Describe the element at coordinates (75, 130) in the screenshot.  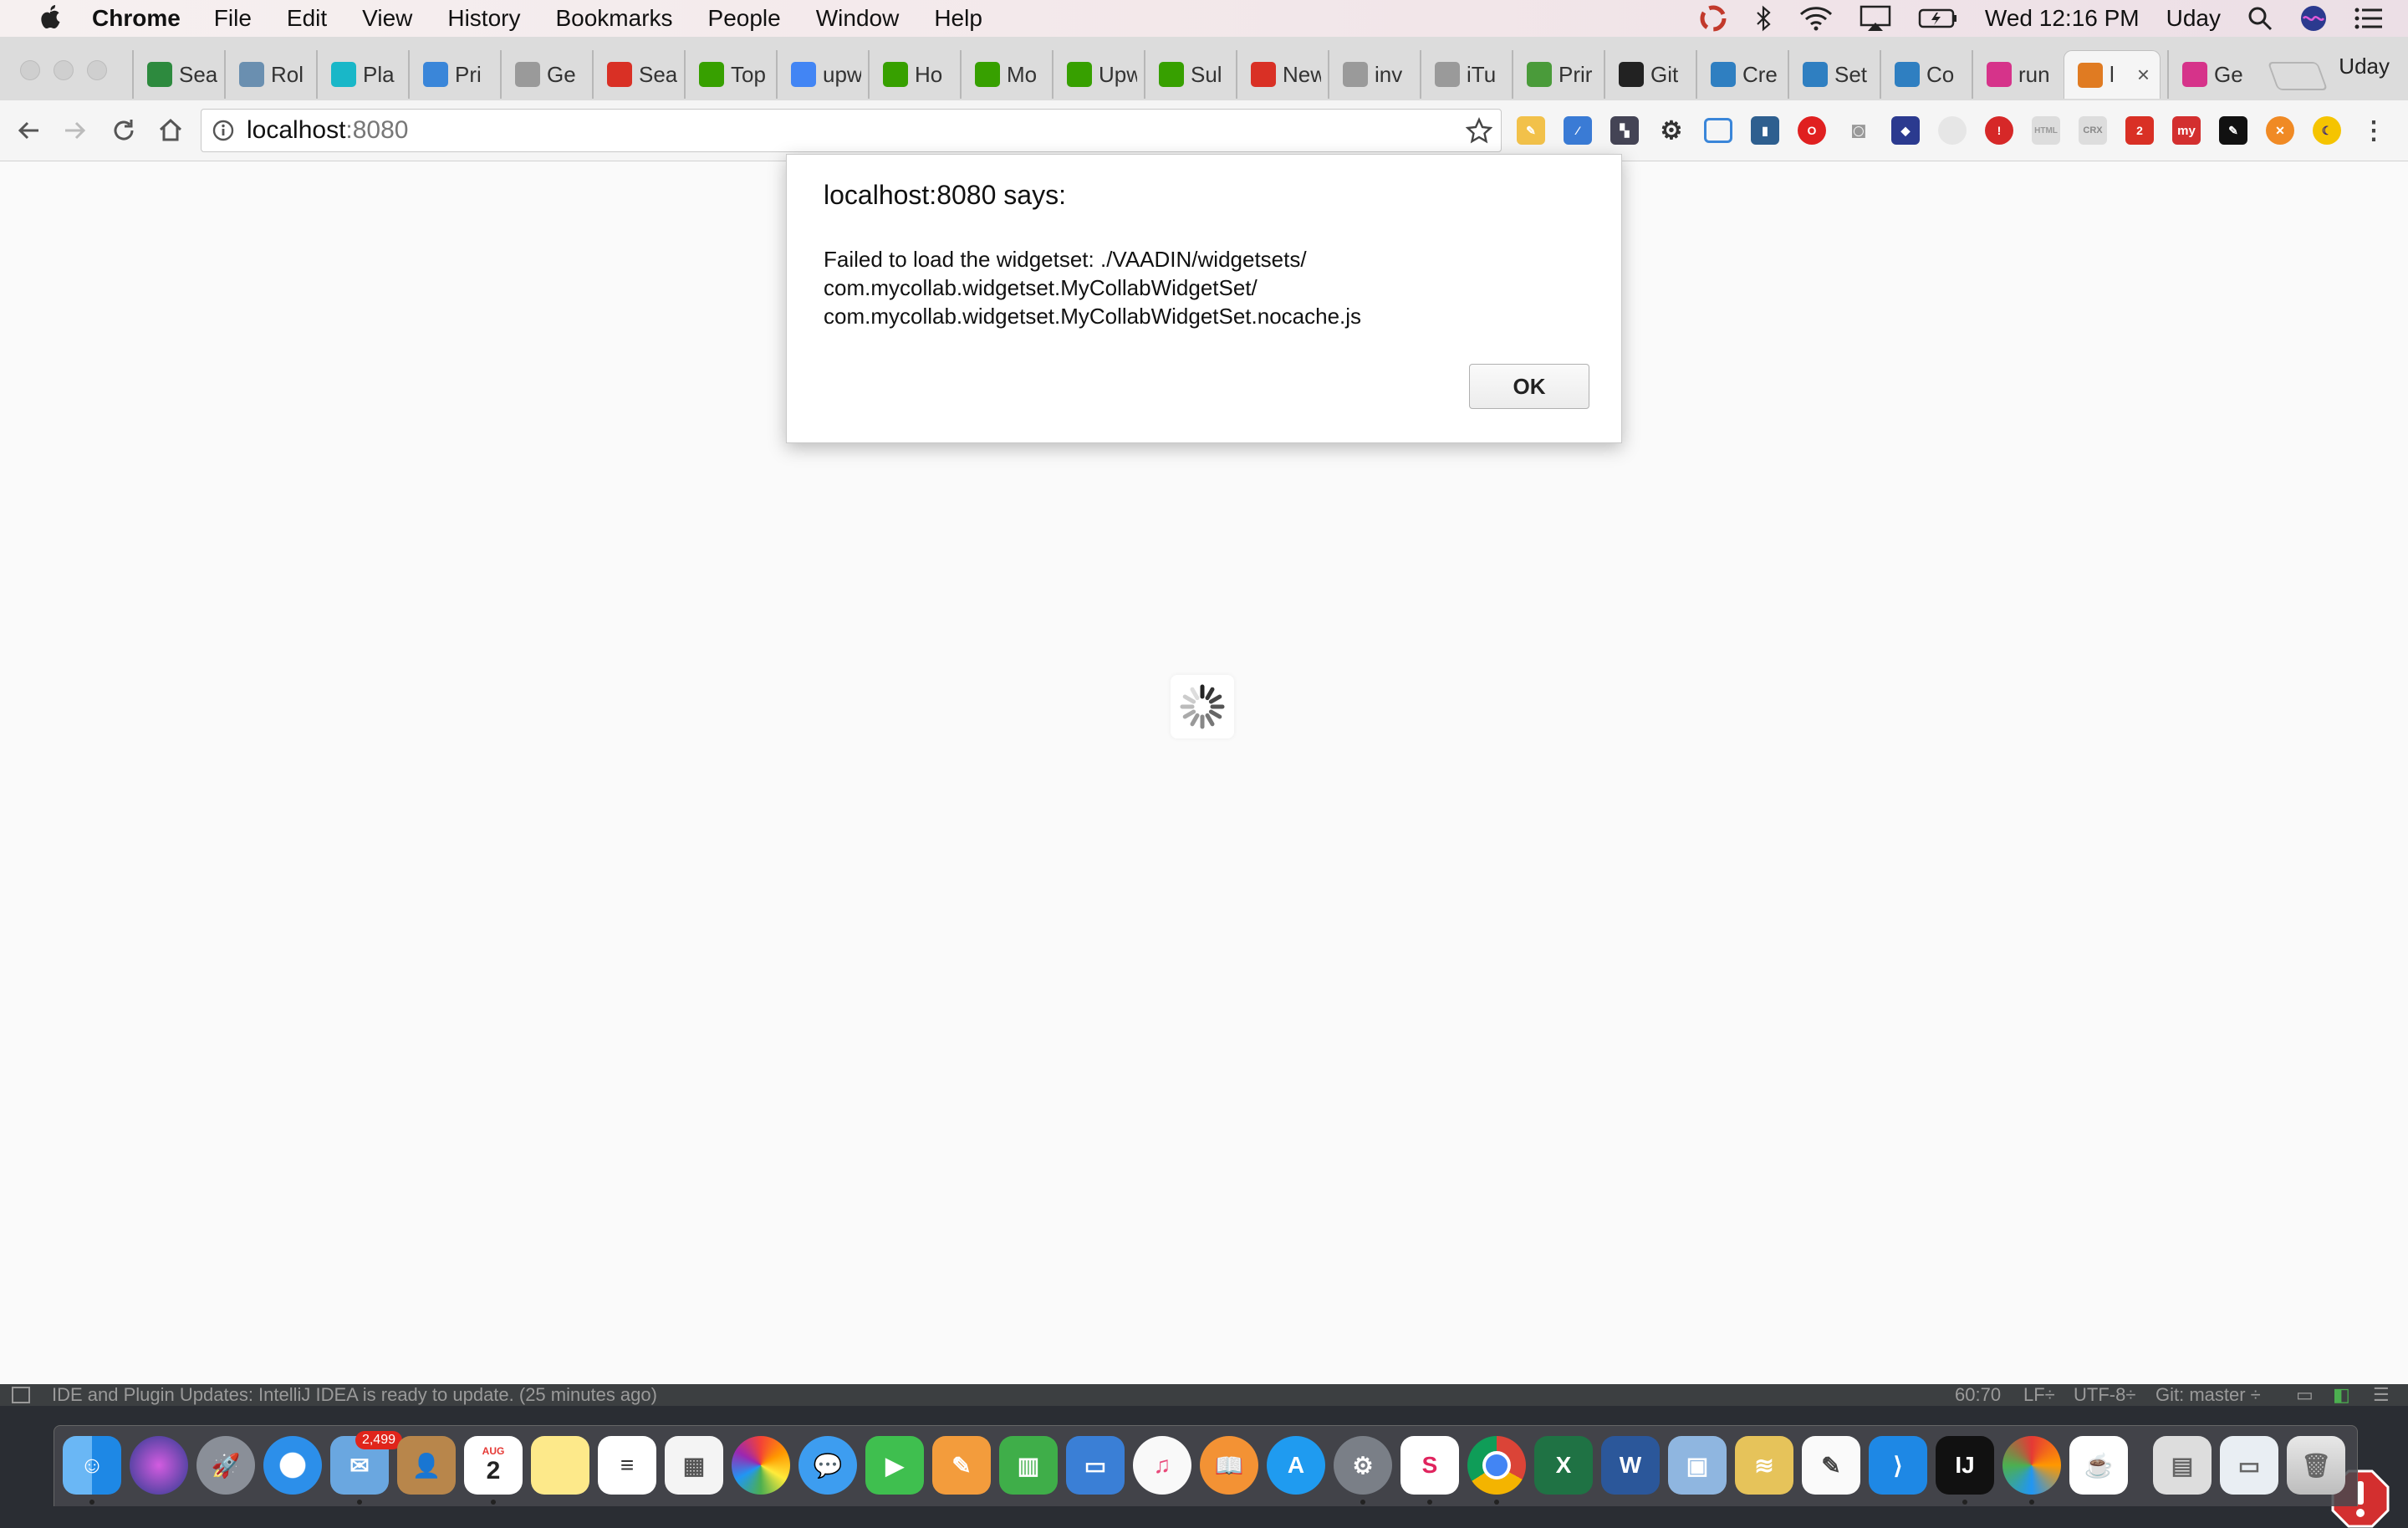
I see `forward-button` at that location.